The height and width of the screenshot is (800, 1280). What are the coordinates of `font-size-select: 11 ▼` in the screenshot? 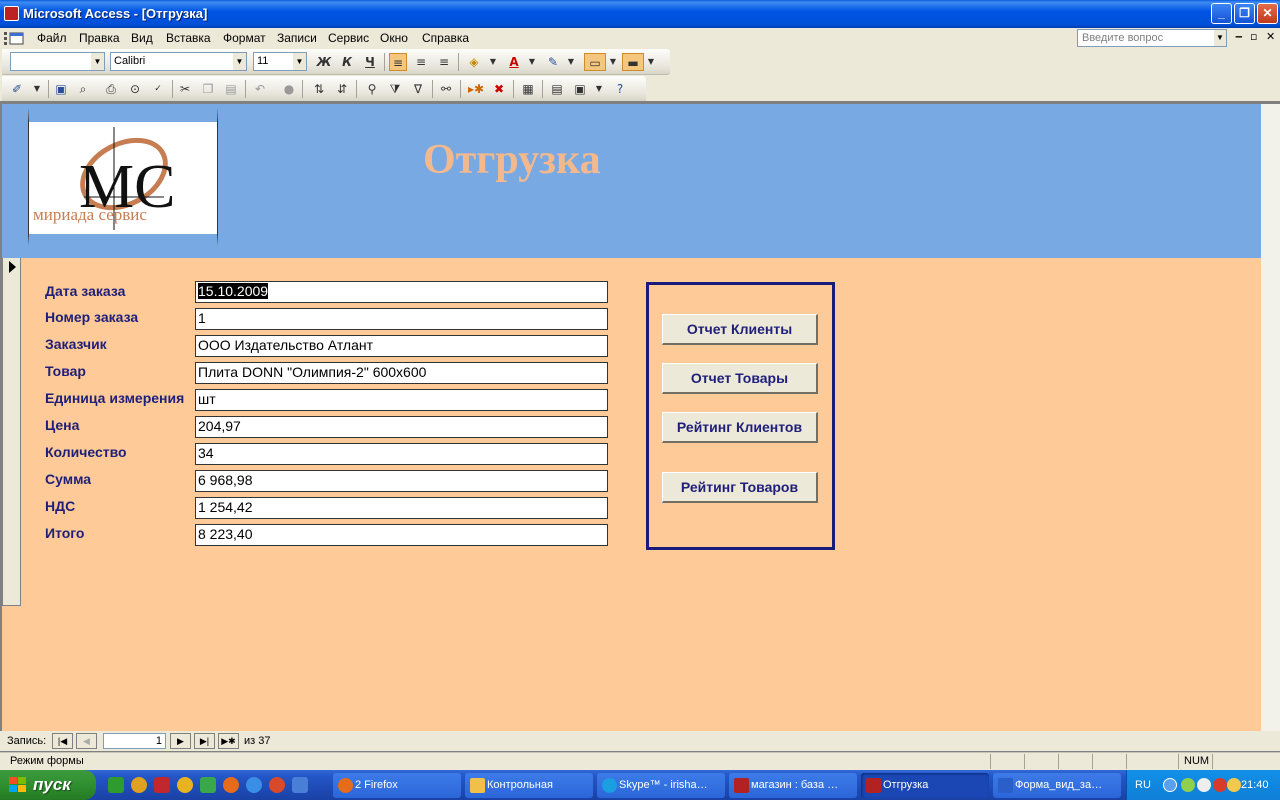 It's located at (280, 61).